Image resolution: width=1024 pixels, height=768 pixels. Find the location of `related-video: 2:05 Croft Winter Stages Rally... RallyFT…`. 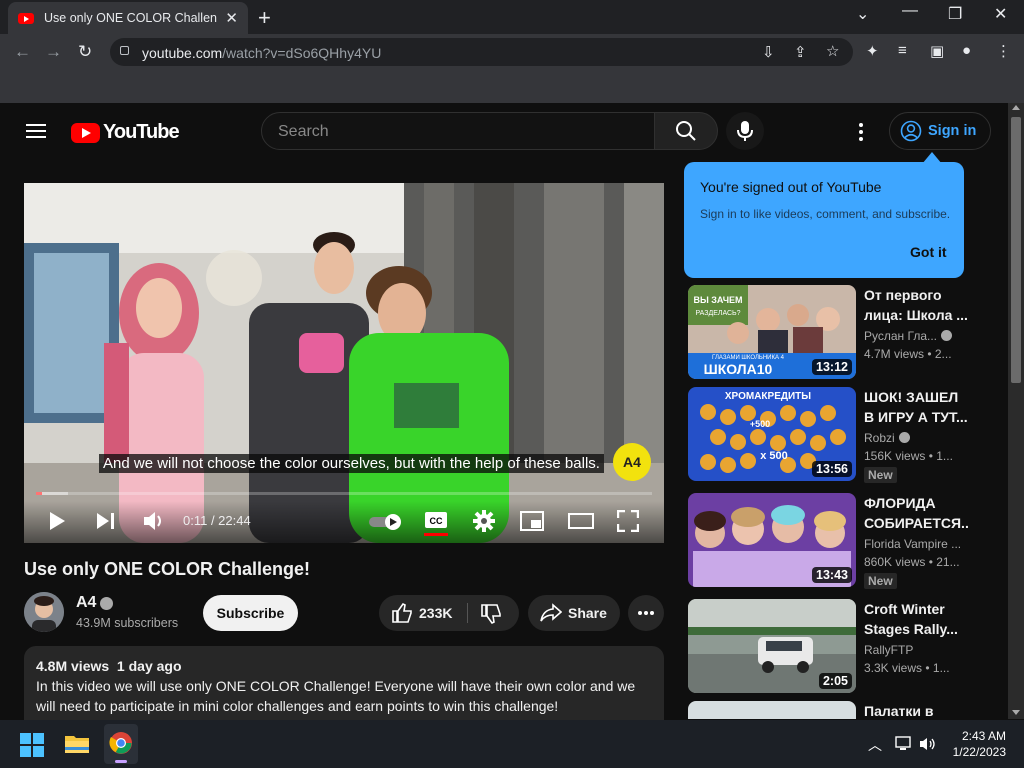

related-video: 2:05 Croft Winter Stages Rally... RallyFT… is located at coordinates (833, 646).